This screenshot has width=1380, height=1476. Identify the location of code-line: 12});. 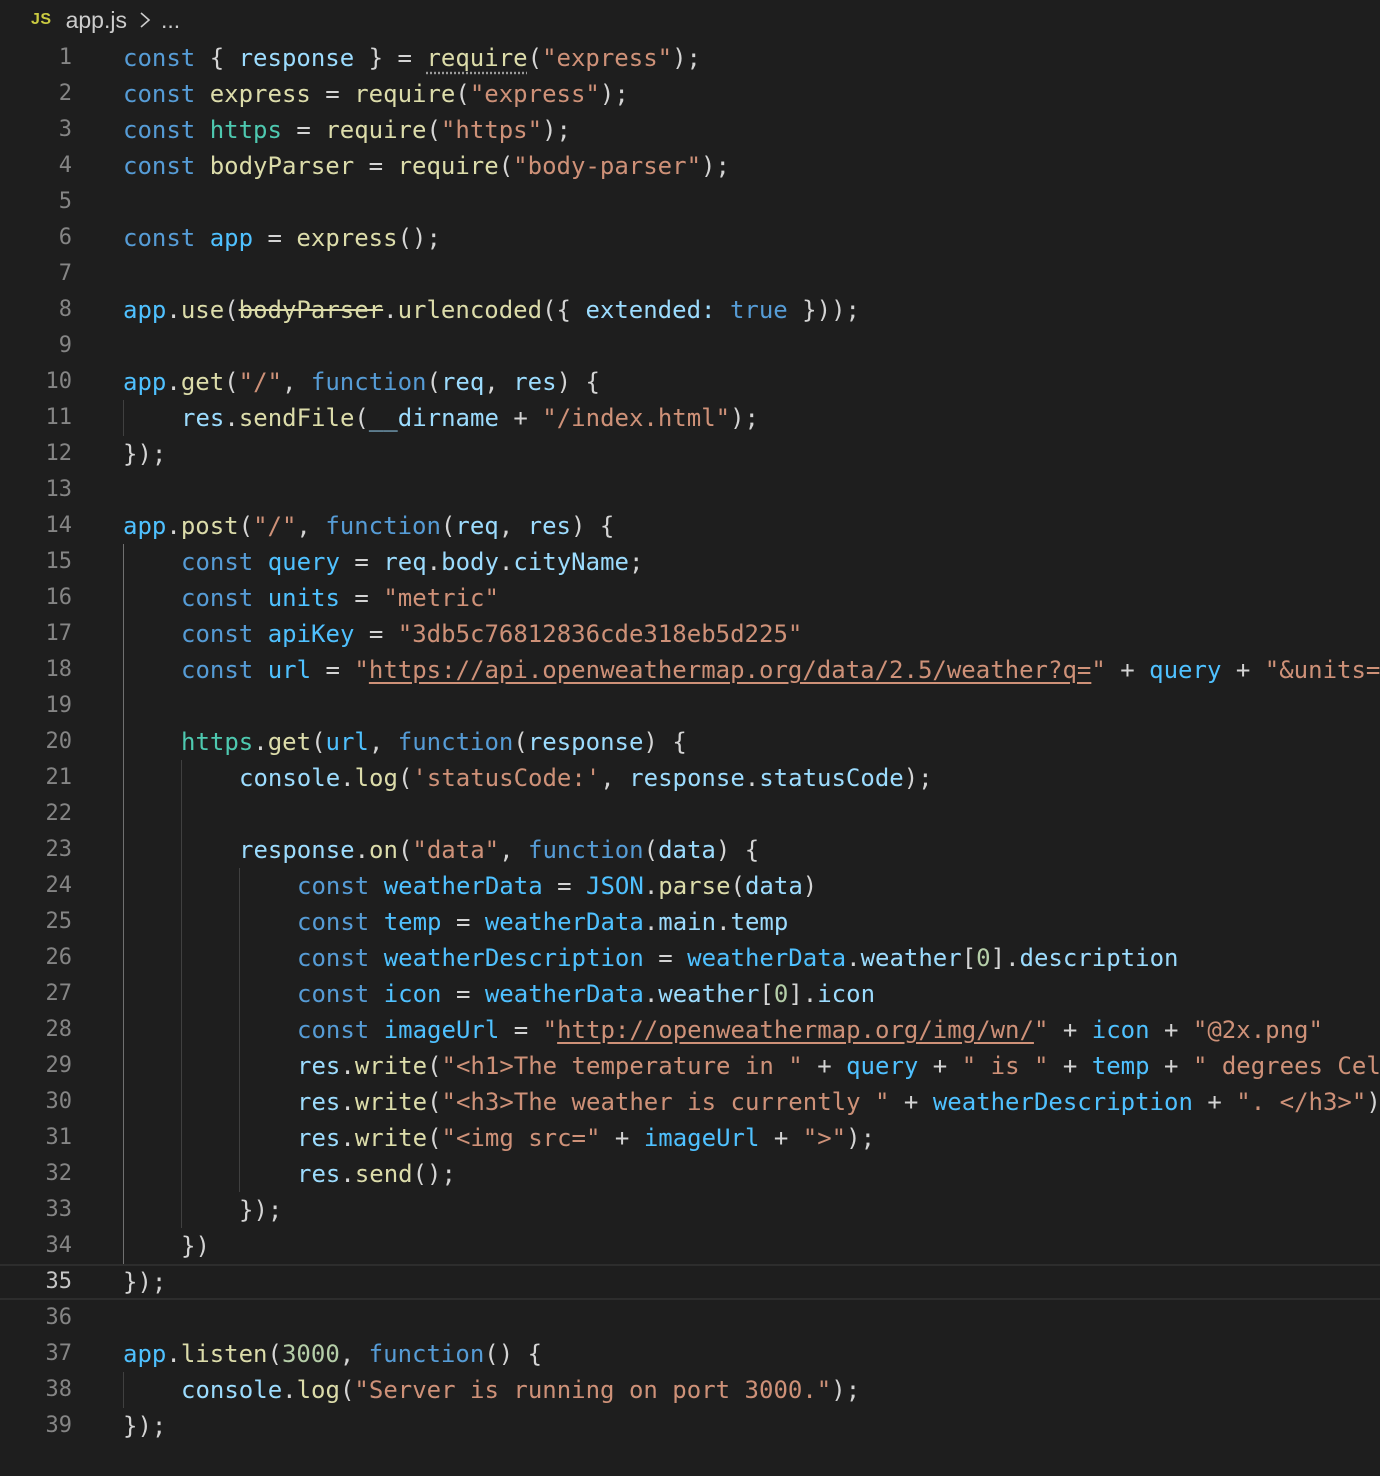
(690, 454).